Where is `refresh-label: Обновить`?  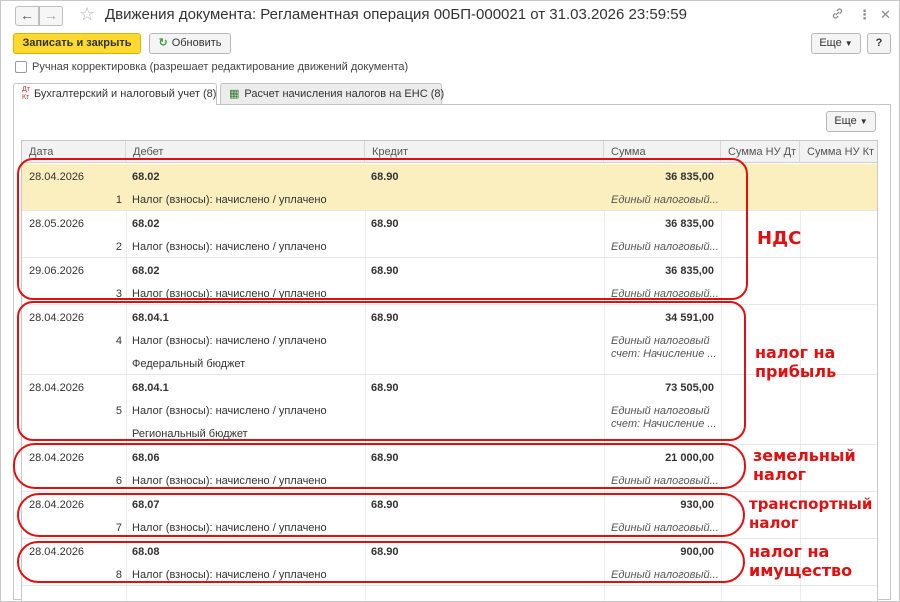 refresh-label: Обновить is located at coordinates (196, 43).